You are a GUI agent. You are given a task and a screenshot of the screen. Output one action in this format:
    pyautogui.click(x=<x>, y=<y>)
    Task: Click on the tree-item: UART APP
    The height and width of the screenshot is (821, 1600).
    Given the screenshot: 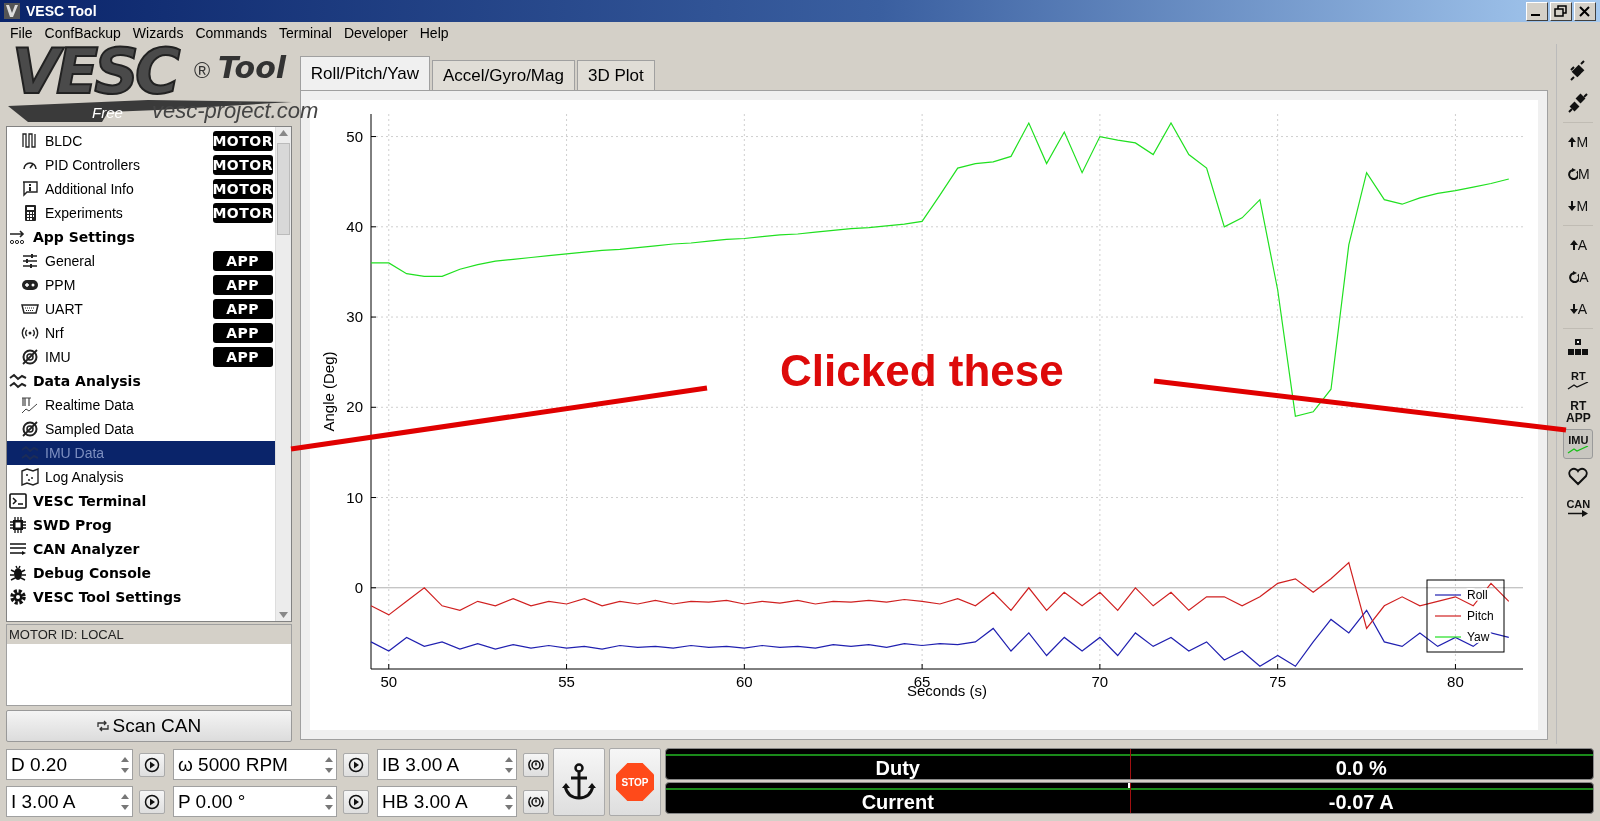 What is the action you would take?
    pyautogui.click(x=141, y=309)
    